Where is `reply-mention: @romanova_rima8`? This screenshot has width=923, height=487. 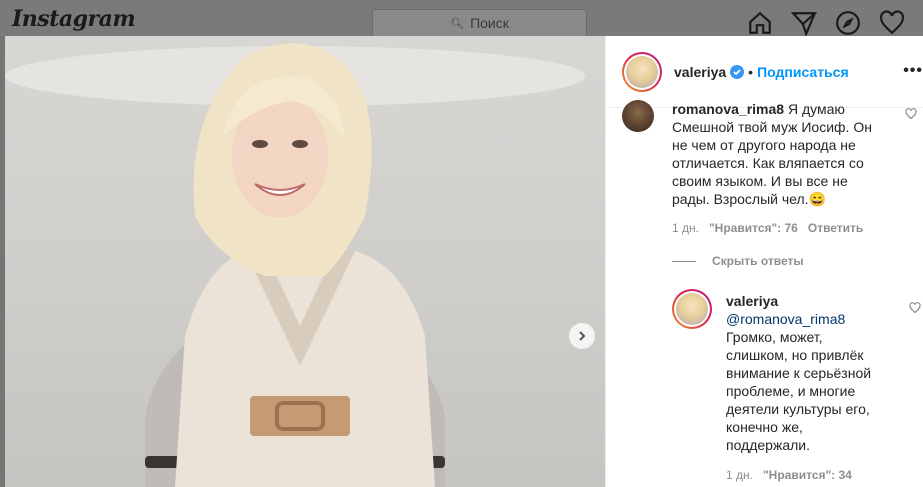
reply-mention: @romanova_rima8 is located at coordinates (806, 319).